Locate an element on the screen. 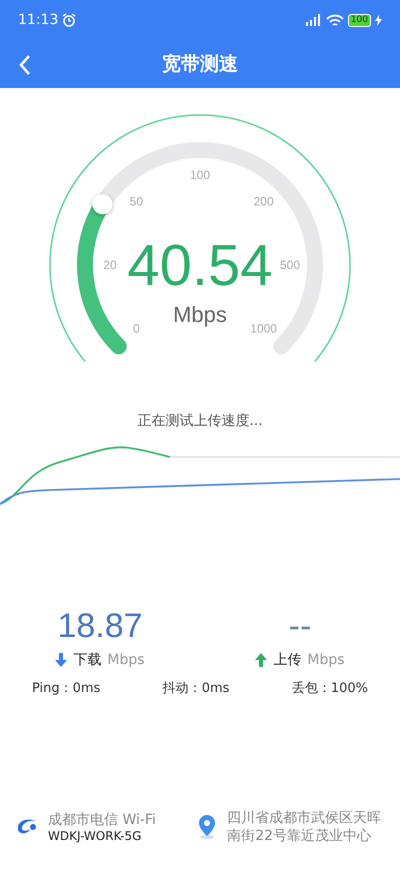  wifi-icon is located at coordinates (335, 20).